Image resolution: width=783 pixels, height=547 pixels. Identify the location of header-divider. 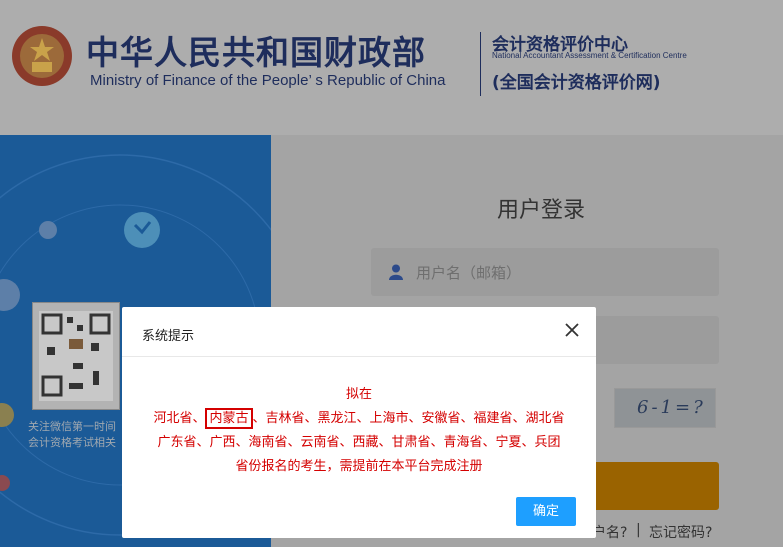
(480, 64).